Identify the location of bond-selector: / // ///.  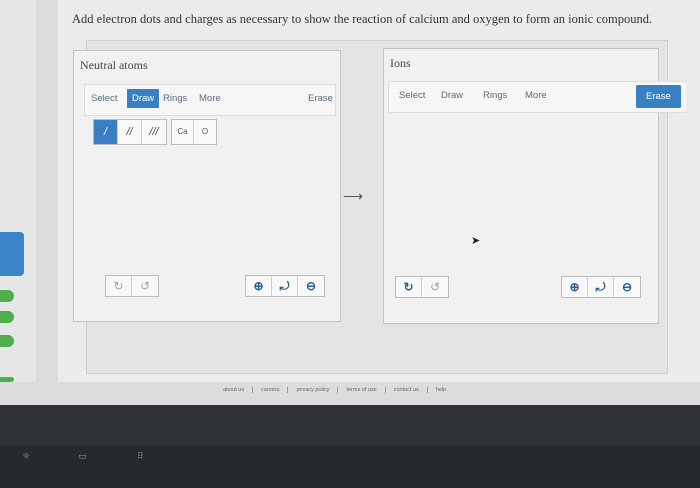
(130, 132).